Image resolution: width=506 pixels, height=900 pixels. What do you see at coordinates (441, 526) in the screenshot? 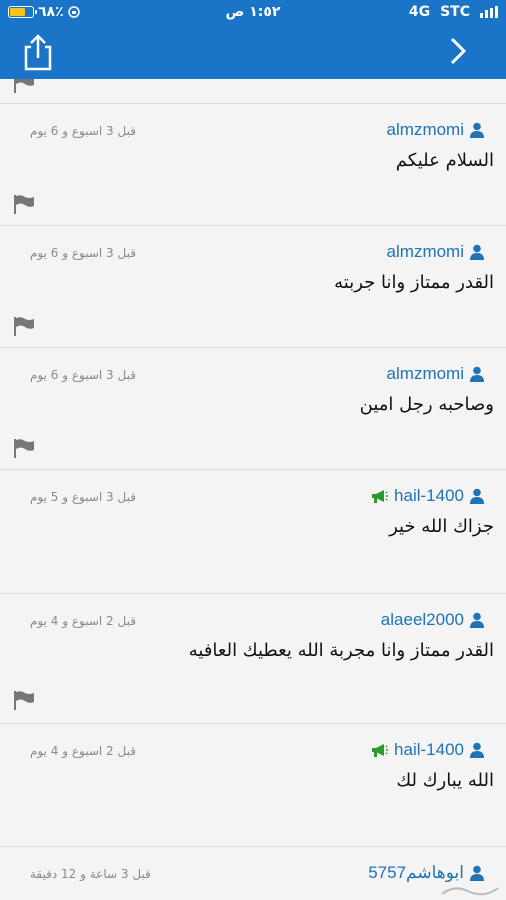
I see `comment-text: جزاك الله خير` at bounding box center [441, 526].